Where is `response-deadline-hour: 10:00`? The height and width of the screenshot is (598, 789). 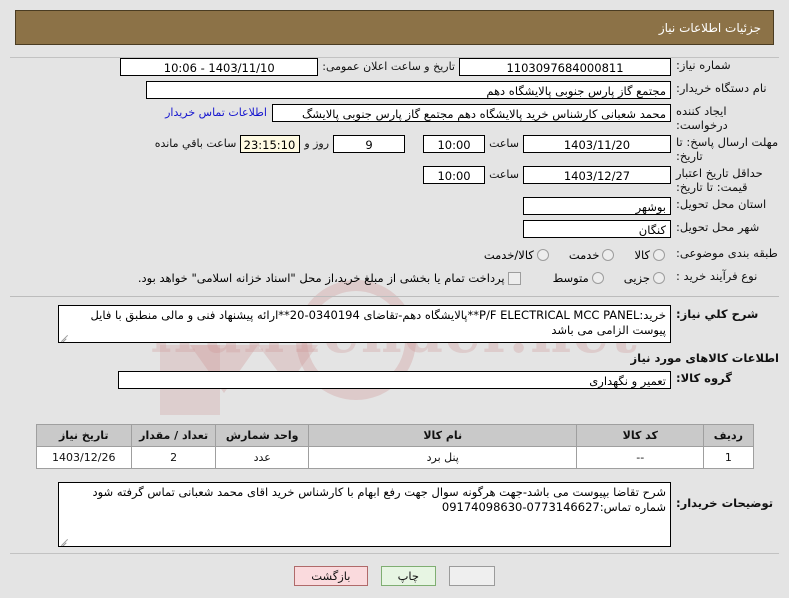
response-deadline-hour: 10:00 is located at coordinates (454, 144).